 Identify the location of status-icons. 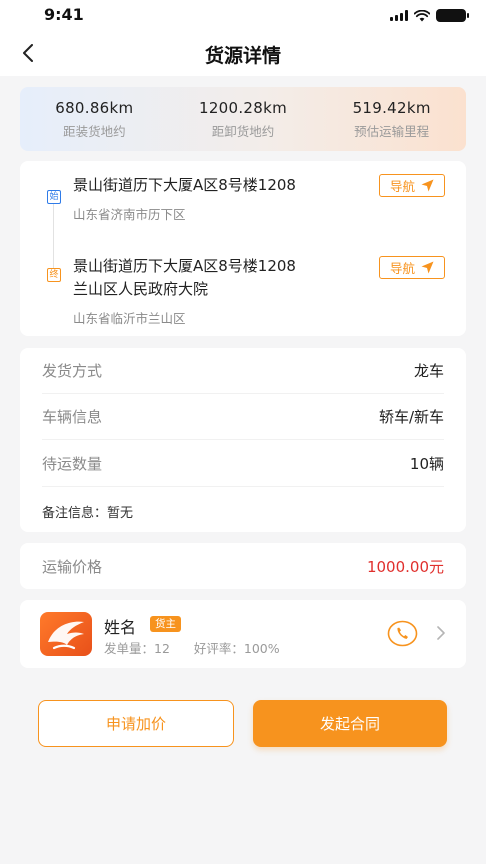
(429, 15).